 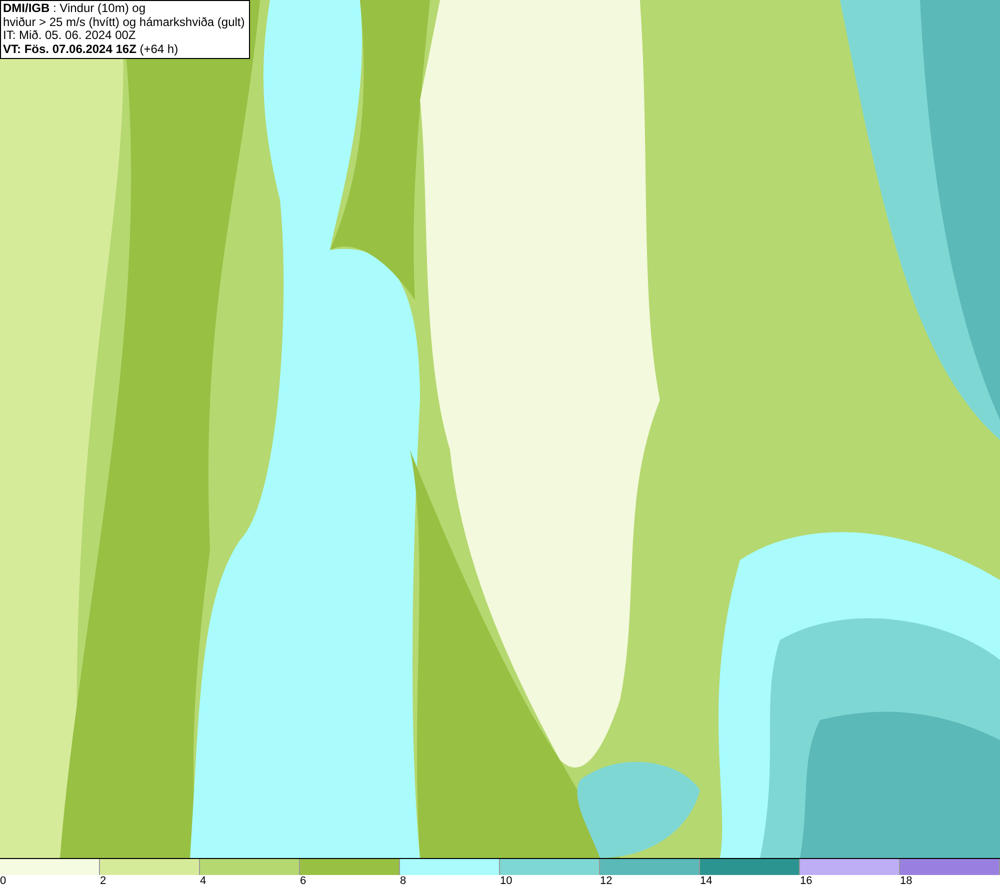 What do you see at coordinates (124, 22) in the screenshot?
I see `title-line: hviður > 25 m/s (hvítt) og hámarkshviða (gult)` at bounding box center [124, 22].